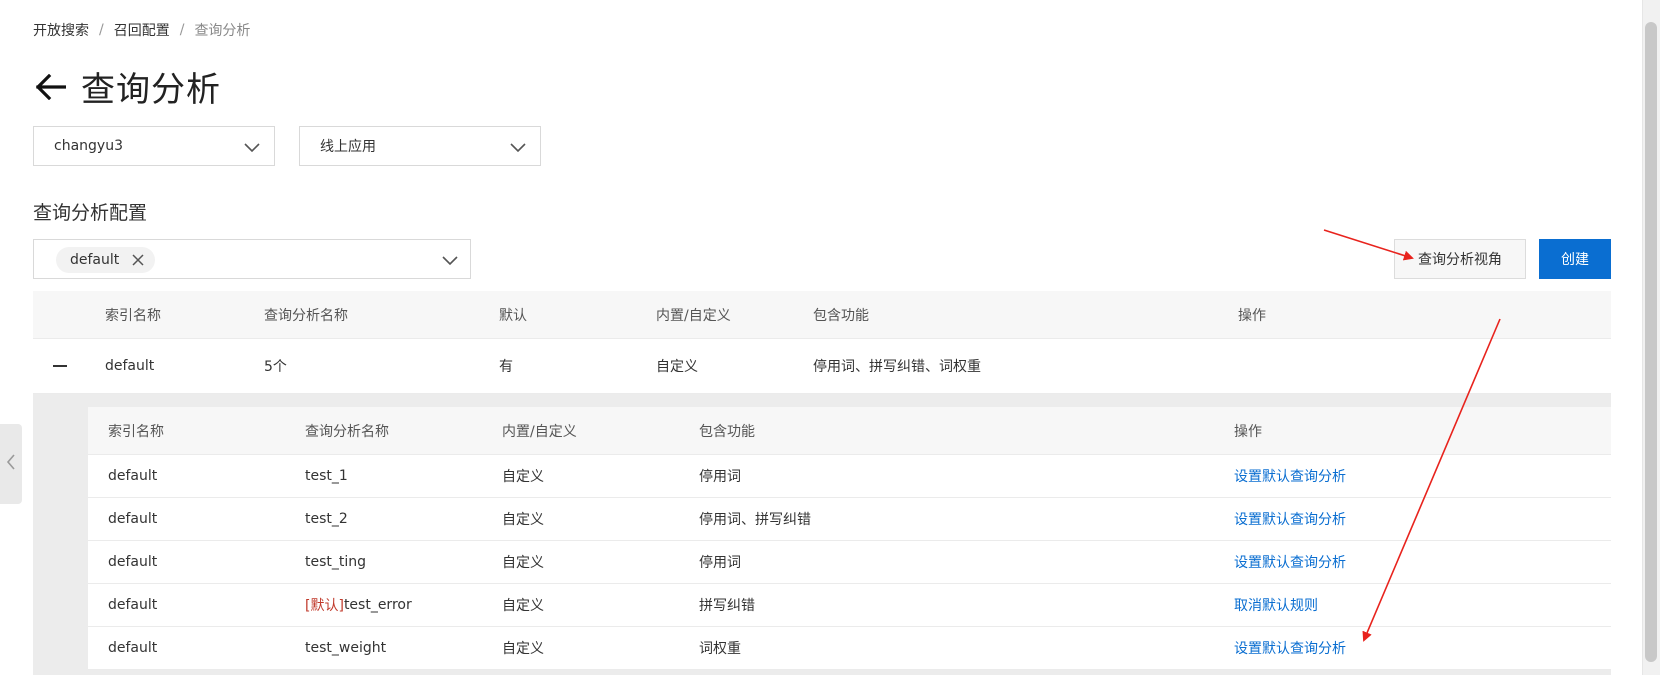 The image size is (1660, 675). What do you see at coordinates (513, 315) in the screenshot?
I see `header-default: 默认` at bounding box center [513, 315].